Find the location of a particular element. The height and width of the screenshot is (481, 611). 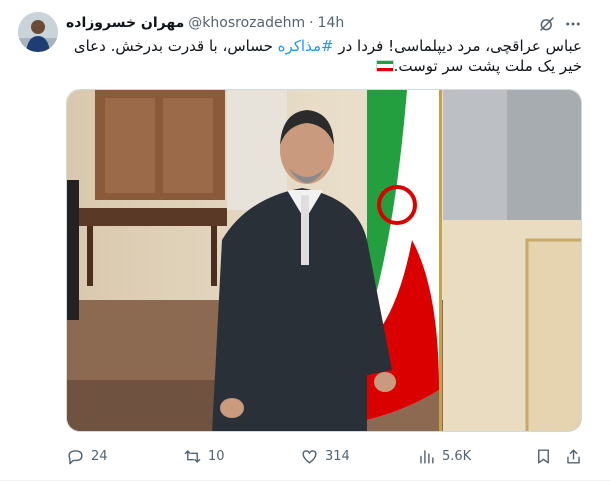

like-count: 314 is located at coordinates (337, 456).